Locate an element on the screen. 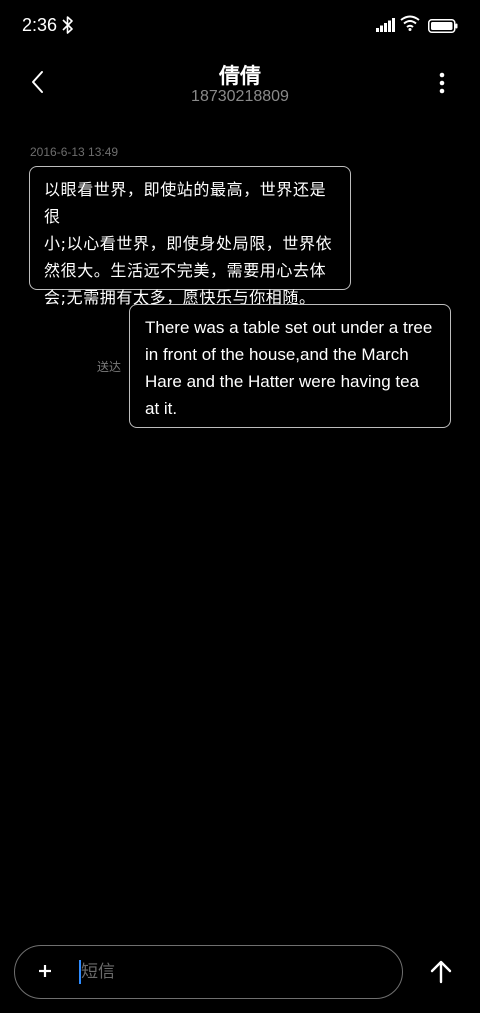 The width and height of the screenshot is (480, 1013). contact-number: 18730218809 is located at coordinates (240, 96).